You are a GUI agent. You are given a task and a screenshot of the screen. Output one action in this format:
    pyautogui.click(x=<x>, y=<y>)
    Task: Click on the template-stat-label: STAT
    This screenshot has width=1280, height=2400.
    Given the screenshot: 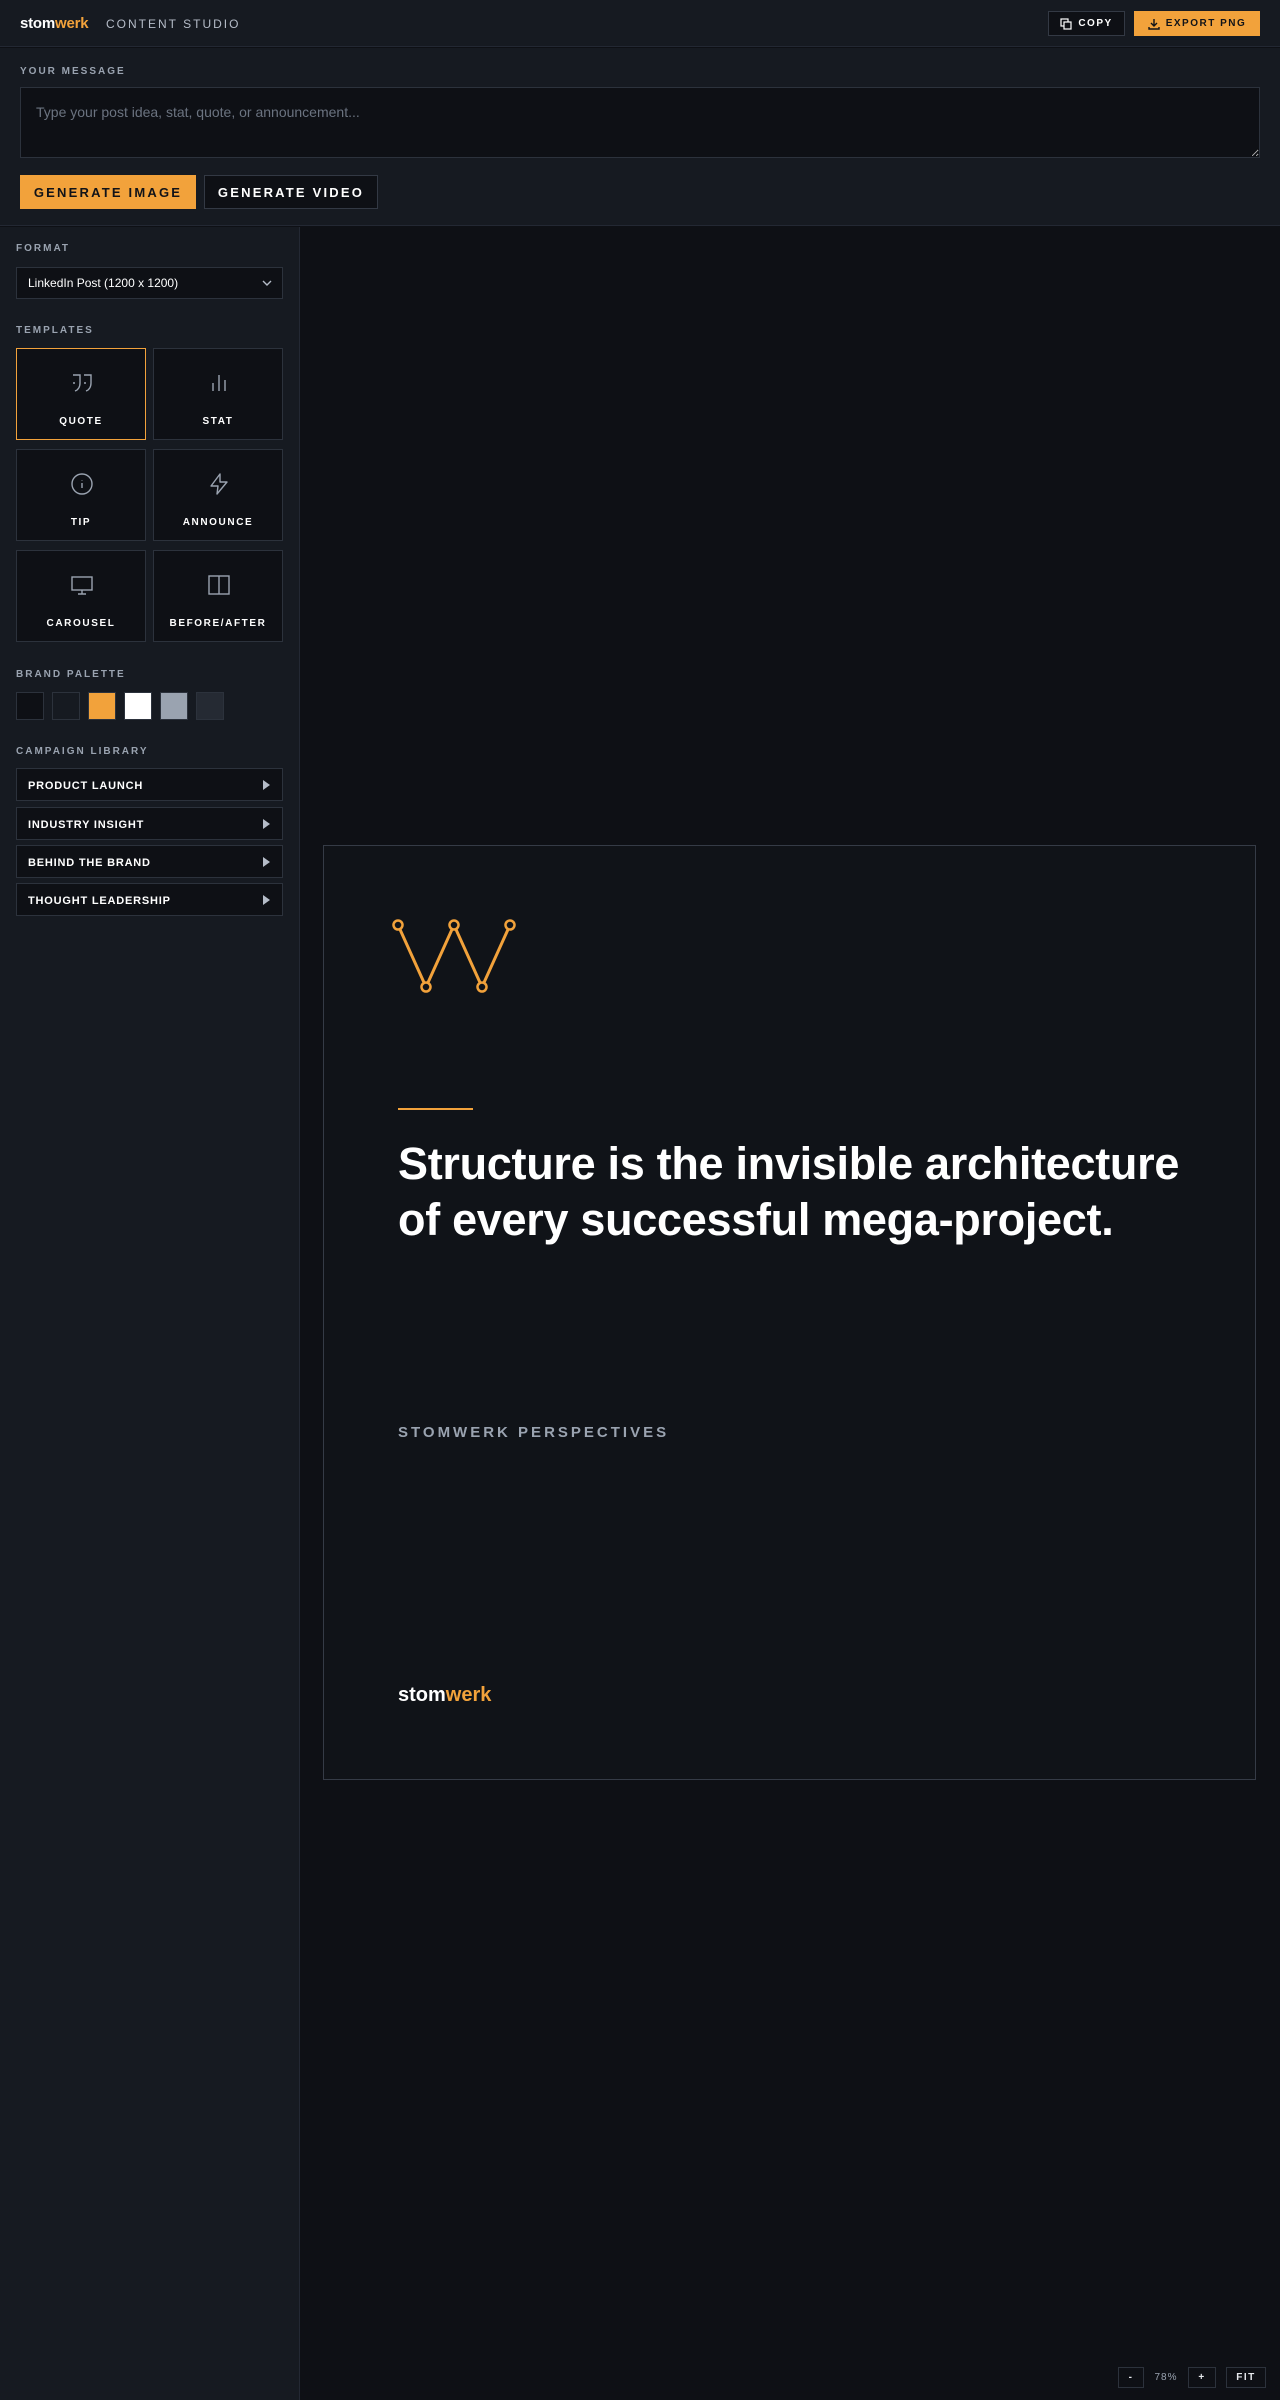 What is the action you would take?
    pyautogui.click(x=218, y=421)
    